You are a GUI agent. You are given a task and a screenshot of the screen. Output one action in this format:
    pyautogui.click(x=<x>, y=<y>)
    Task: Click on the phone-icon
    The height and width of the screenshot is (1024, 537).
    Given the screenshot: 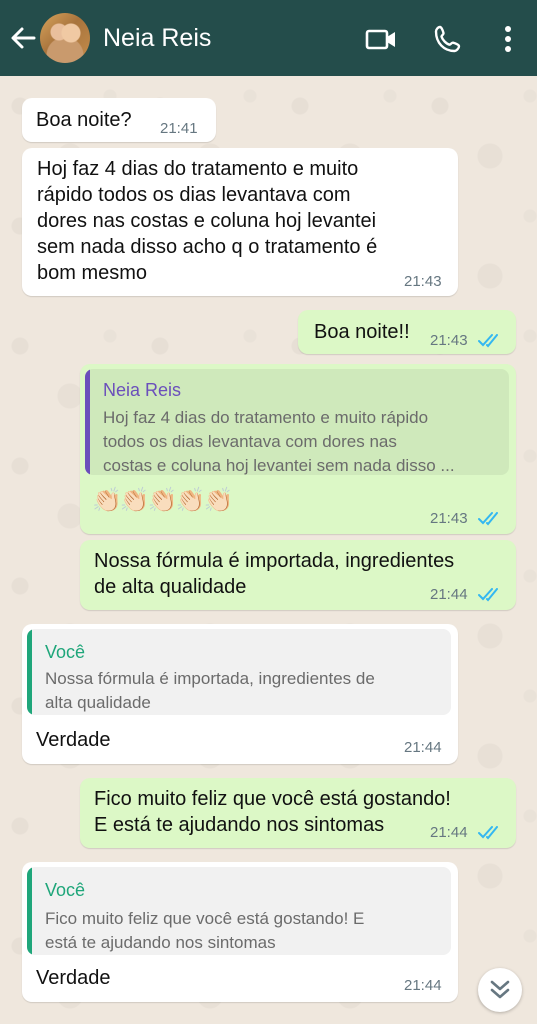 What is the action you would take?
    pyautogui.click(x=448, y=39)
    